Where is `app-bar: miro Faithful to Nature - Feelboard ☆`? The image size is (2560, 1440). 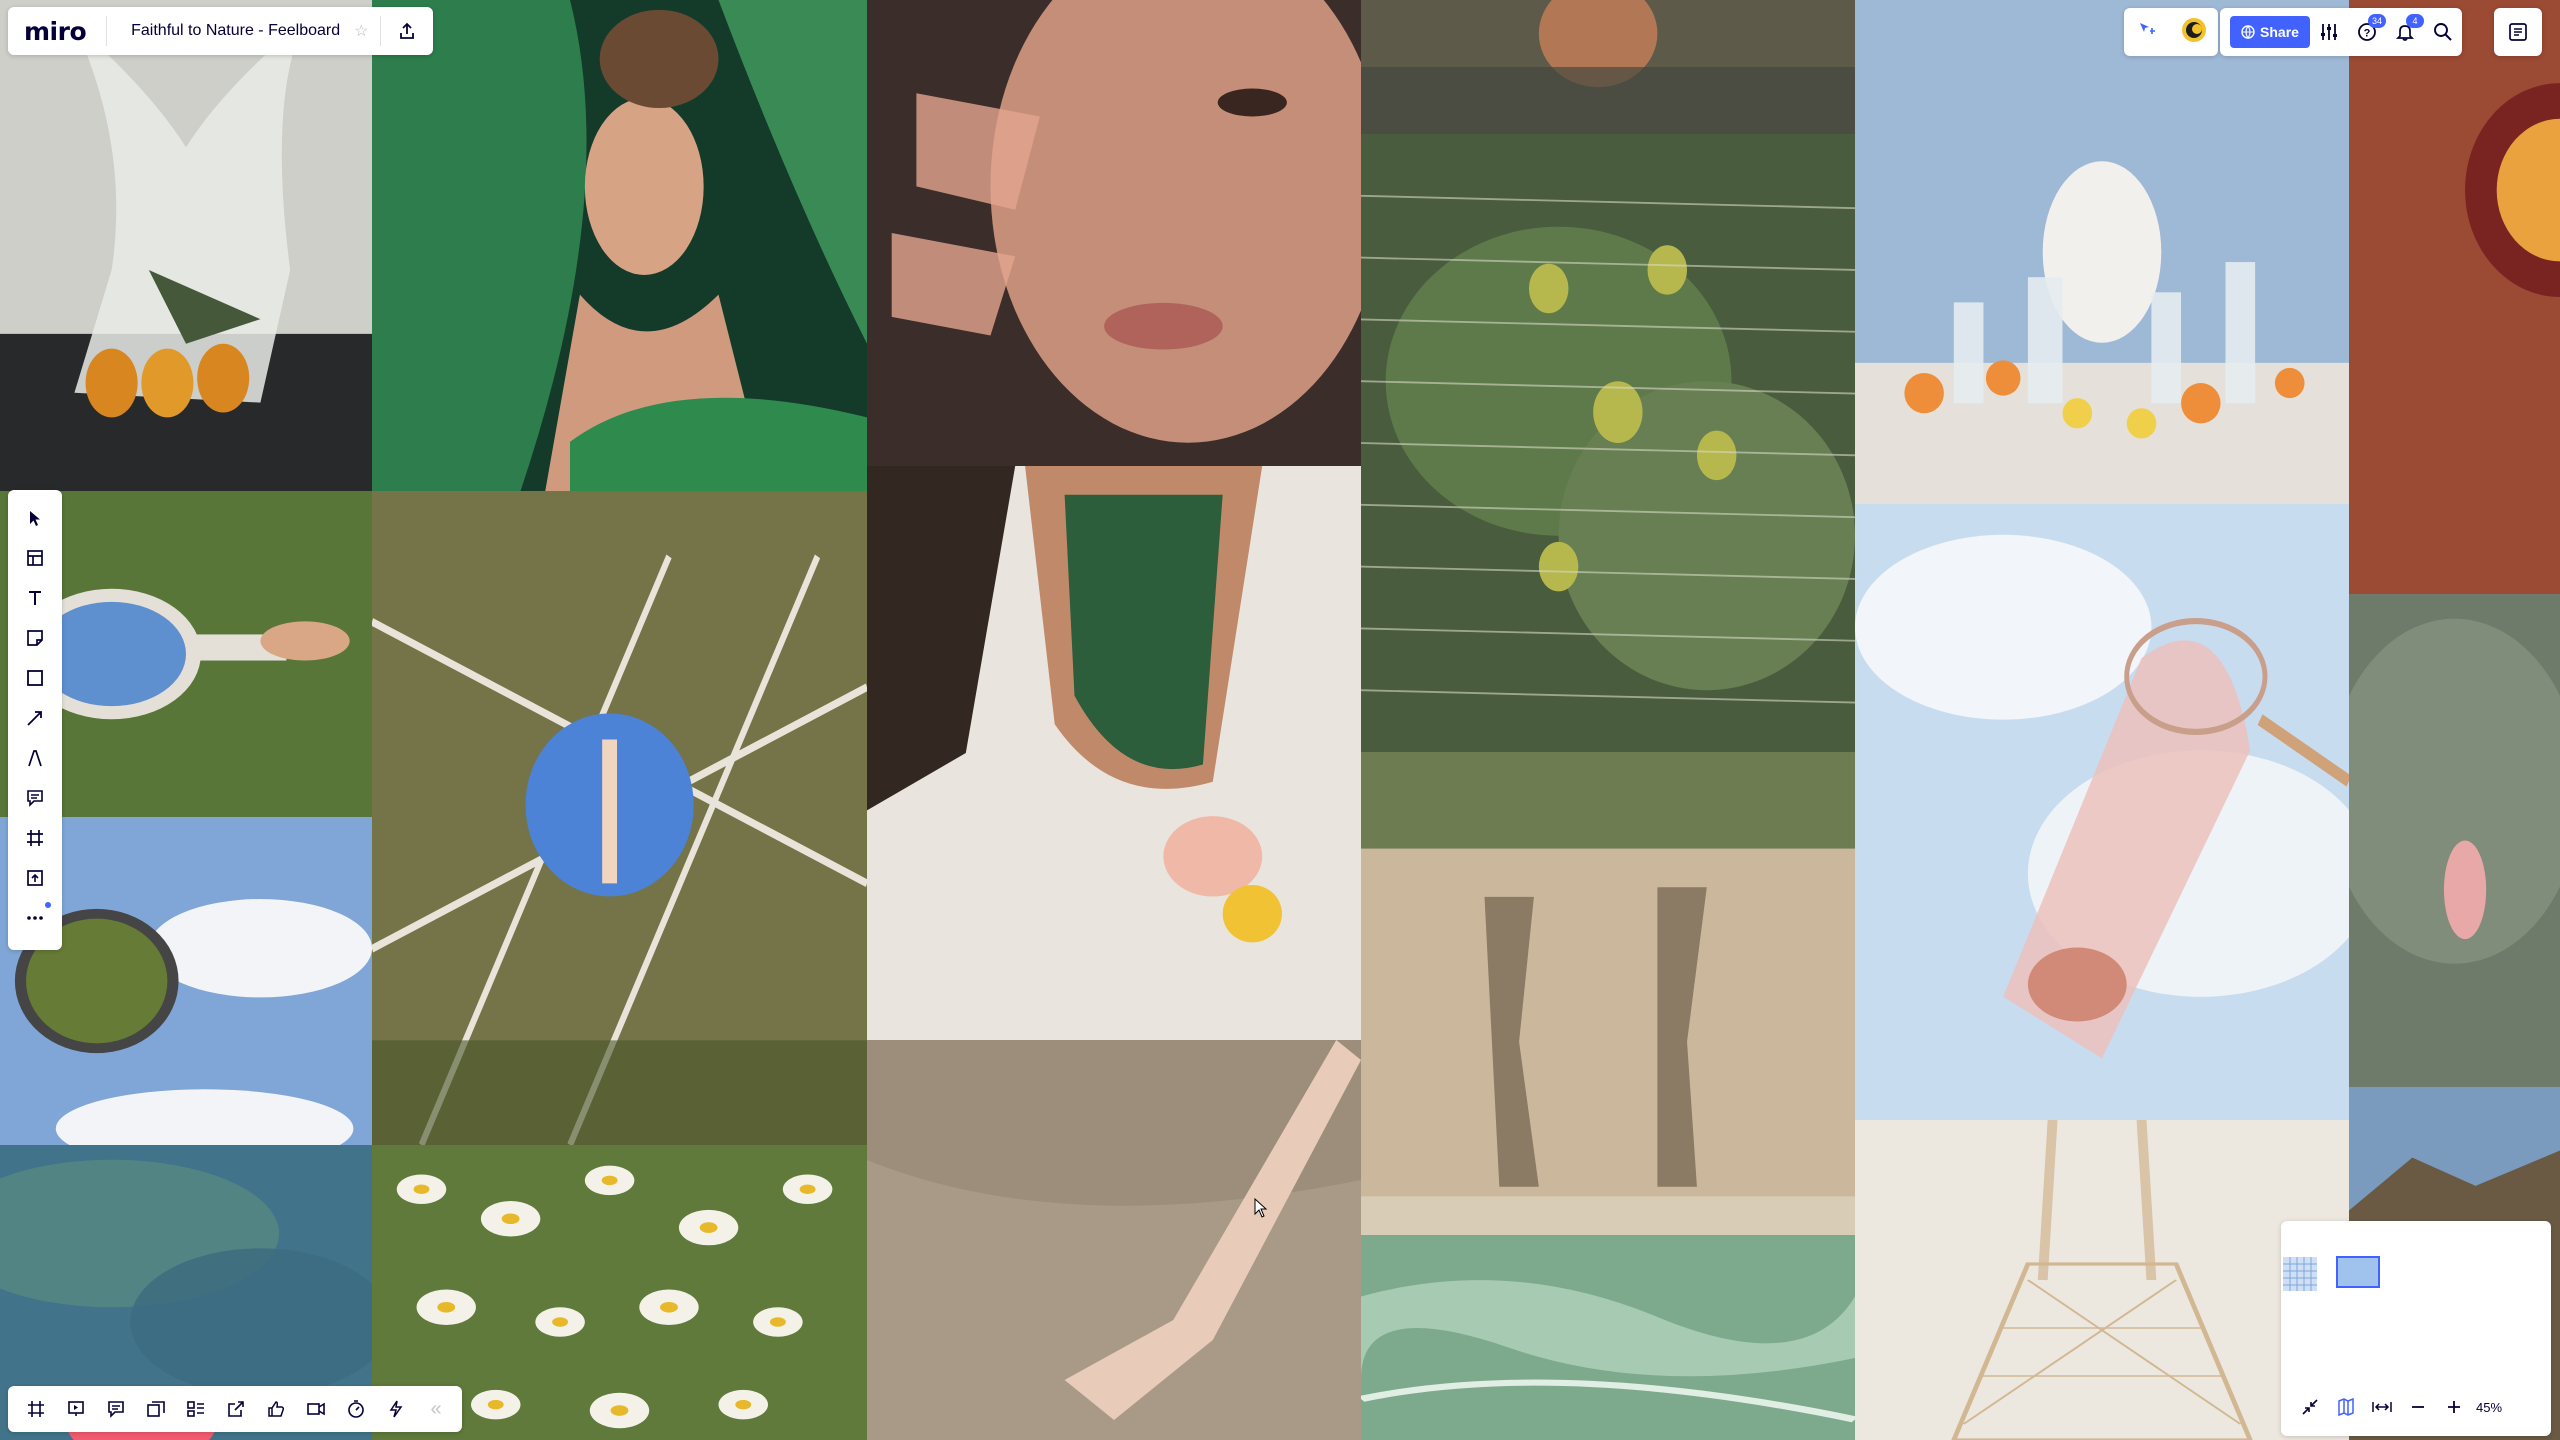 app-bar: miro Faithful to Nature - Feelboard ☆ is located at coordinates (221, 31).